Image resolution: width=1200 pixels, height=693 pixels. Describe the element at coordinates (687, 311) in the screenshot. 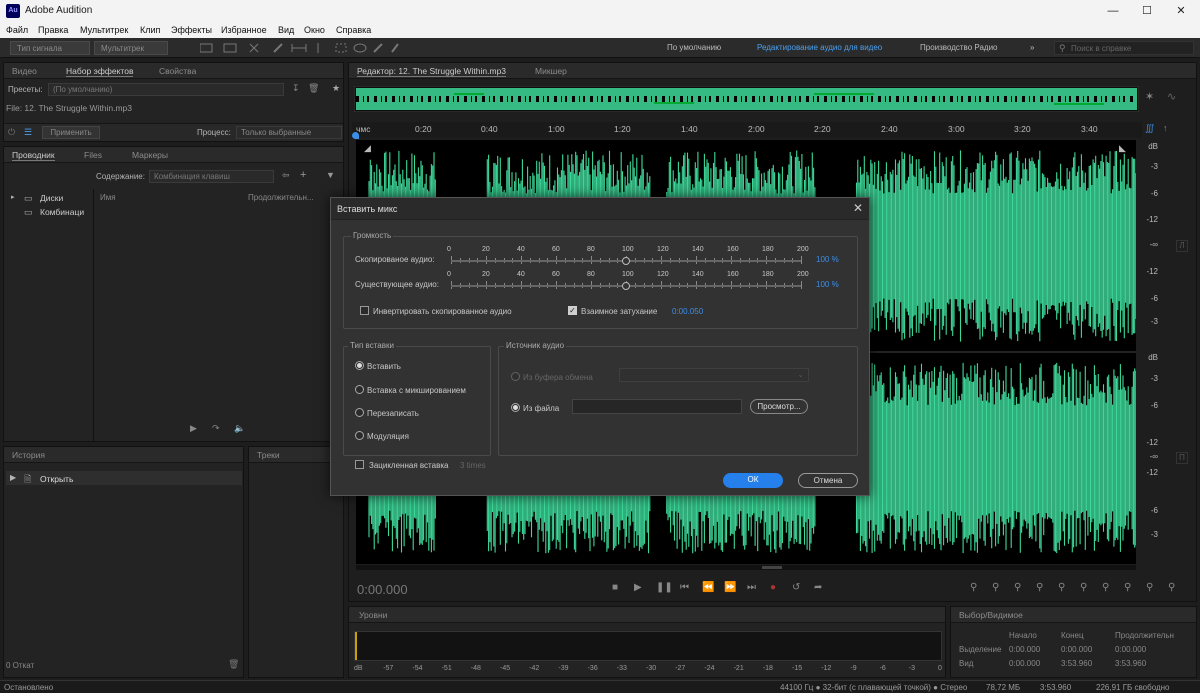

I see `crossfade-value: 0:00.050` at that location.